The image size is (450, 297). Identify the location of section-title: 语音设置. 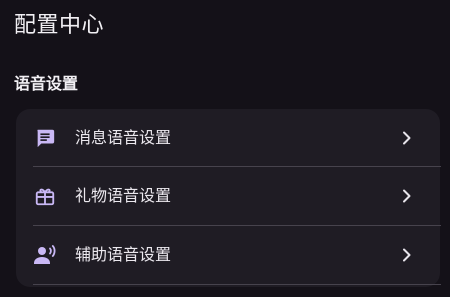
(46, 83).